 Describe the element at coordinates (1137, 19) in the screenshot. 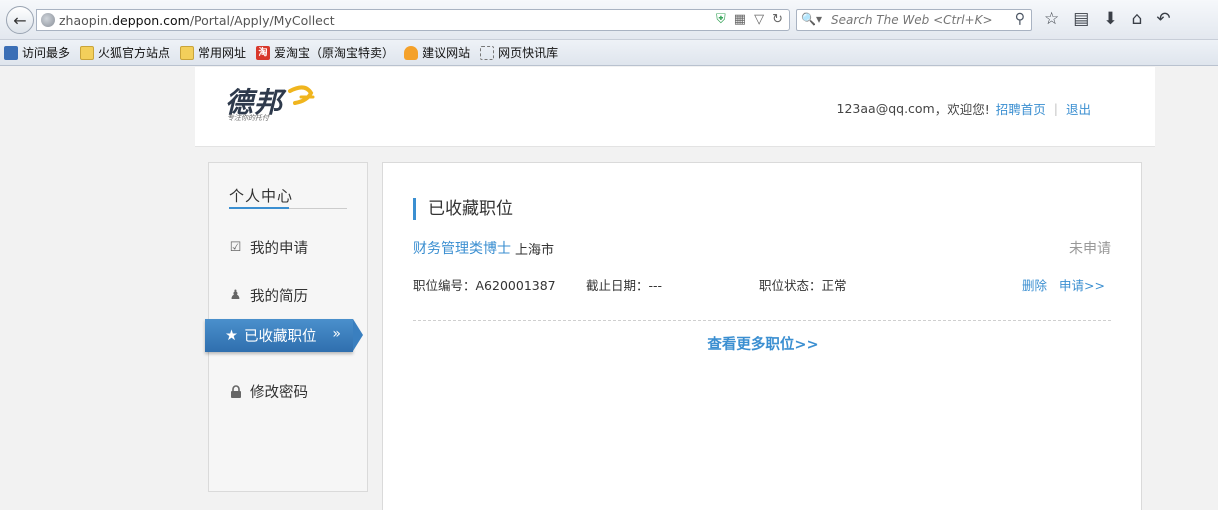

I see `home-icon: ⌂` at that location.